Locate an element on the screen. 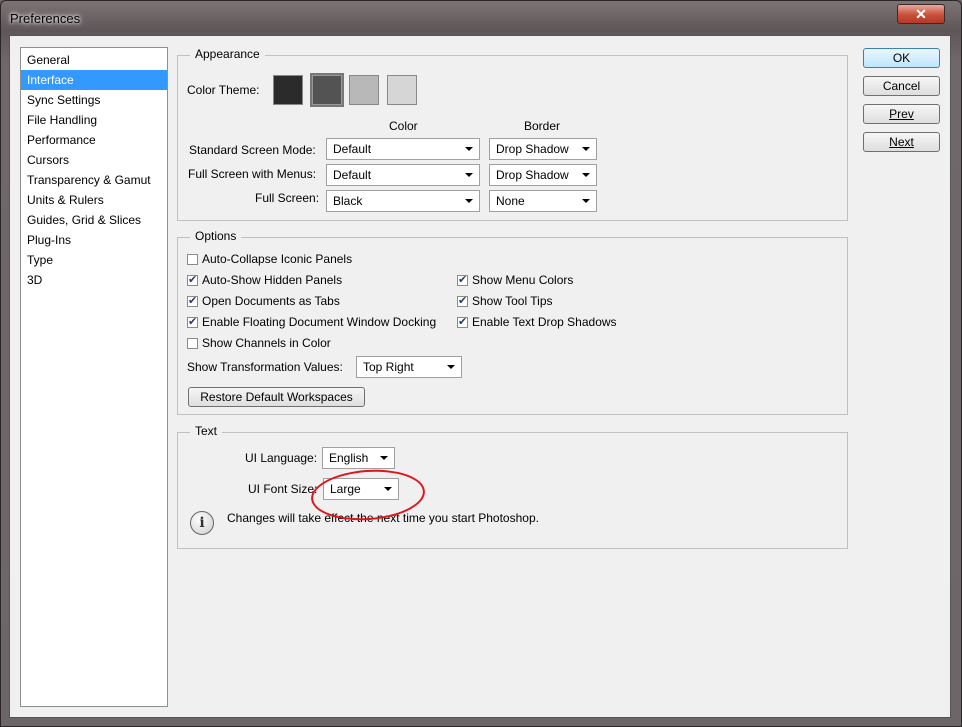 The height and width of the screenshot is (727, 962). ui-font-size-label: UI Font Size: is located at coordinates (283, 489).